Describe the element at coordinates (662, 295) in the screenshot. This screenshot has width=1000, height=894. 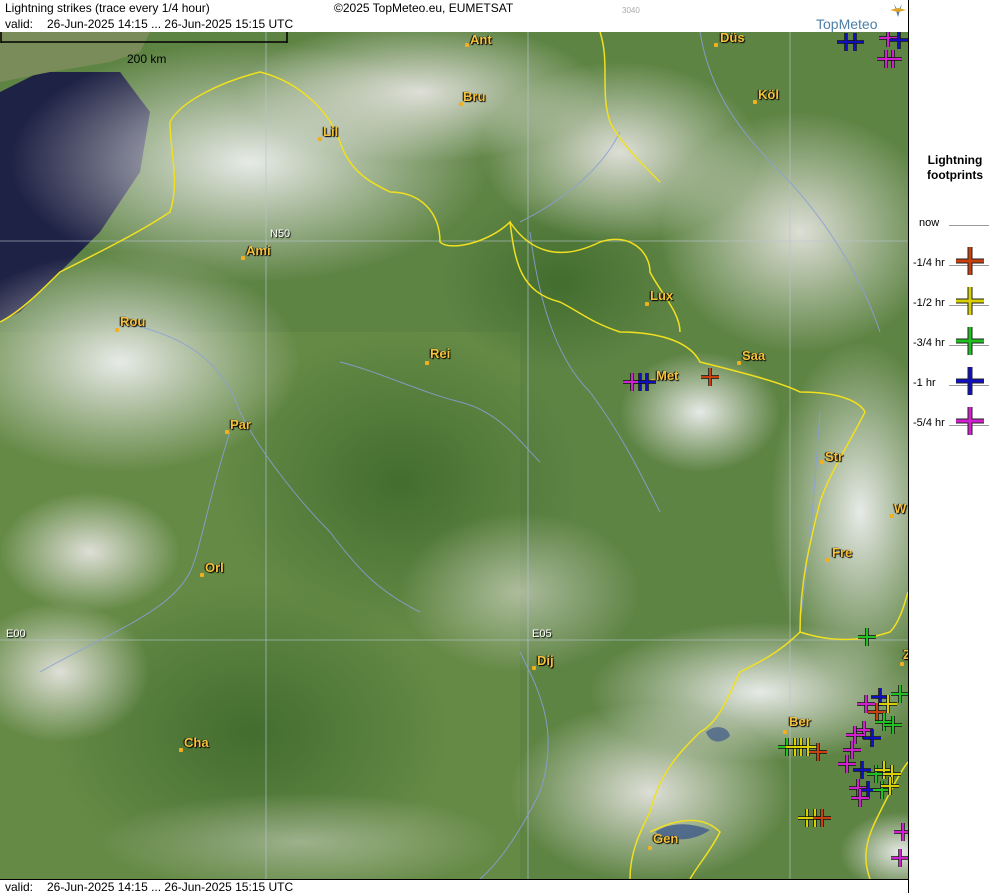
I see `city-label: Lux` at that location.